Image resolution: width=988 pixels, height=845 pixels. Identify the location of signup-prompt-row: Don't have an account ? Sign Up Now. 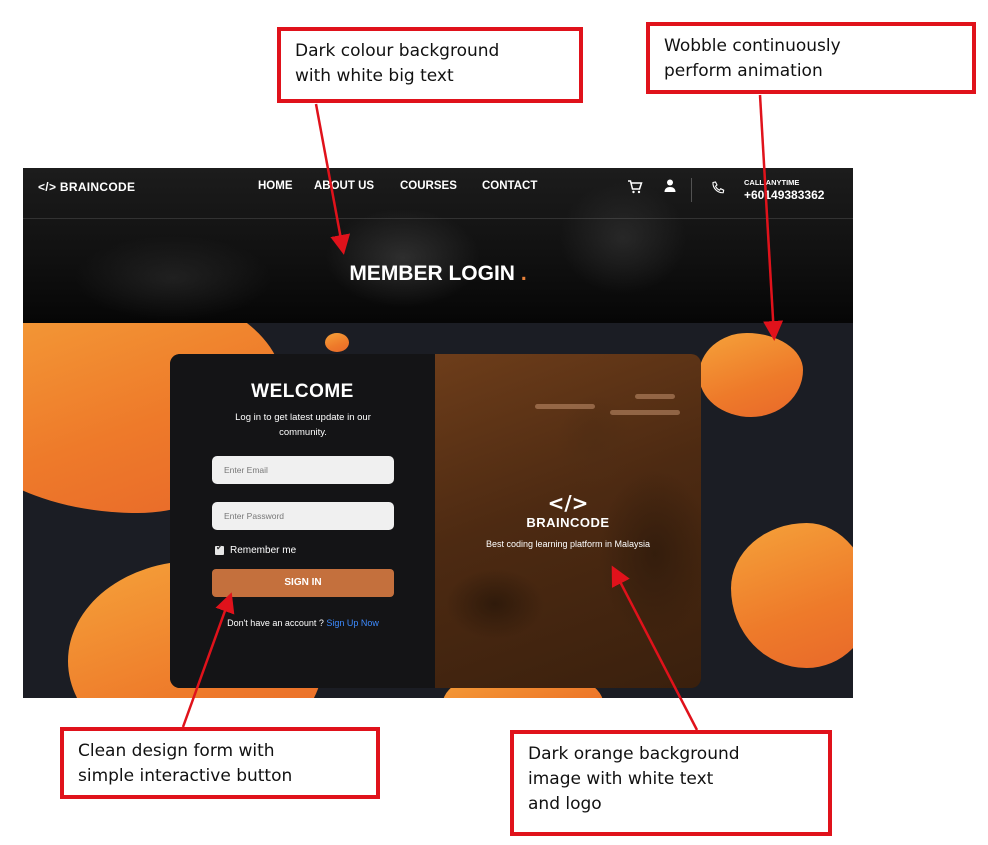
(303, 623).